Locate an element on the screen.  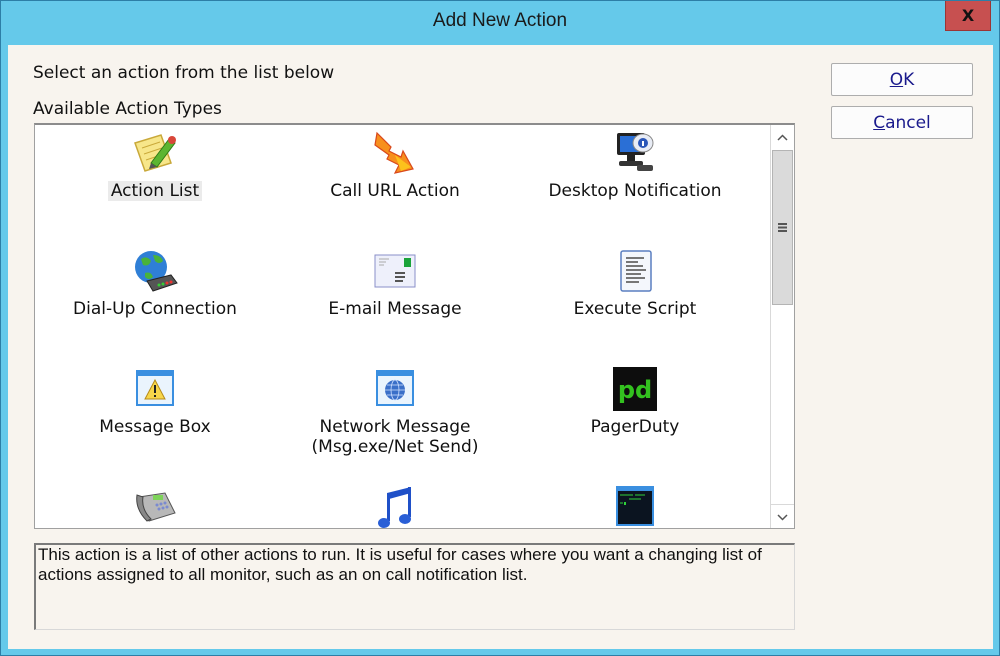
chevron-down-icon is located at coordinates (782, 517).